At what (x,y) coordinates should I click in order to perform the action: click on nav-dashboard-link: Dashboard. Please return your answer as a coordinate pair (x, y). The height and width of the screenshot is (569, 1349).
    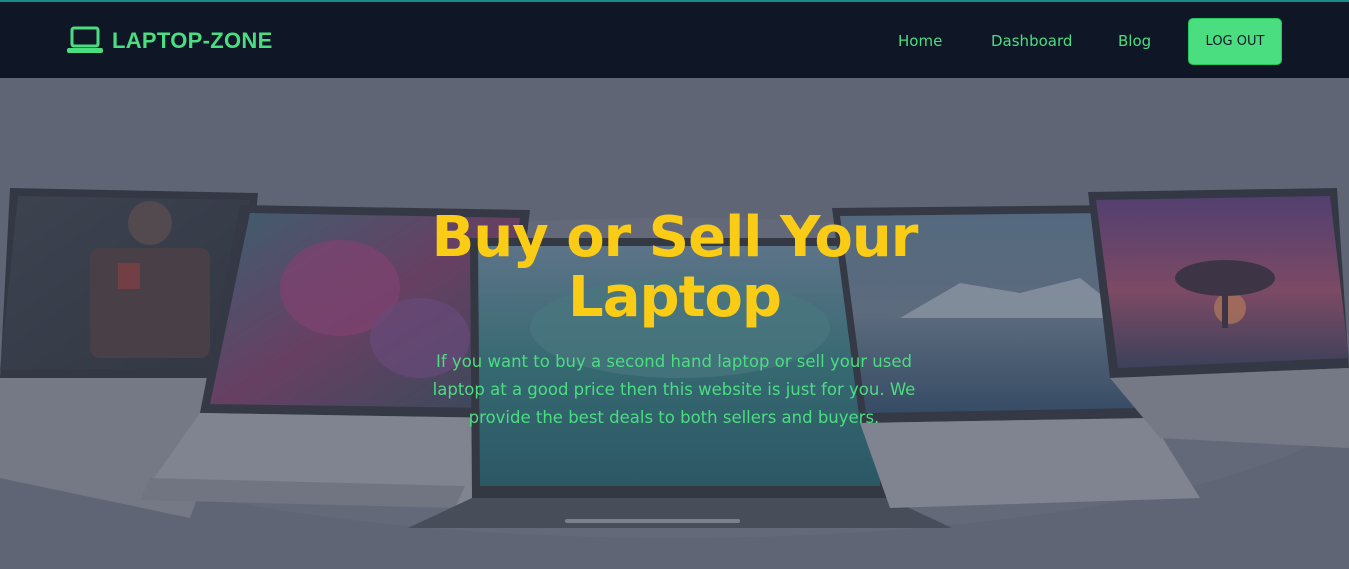
    Looking at the image, I should click on (1031, 41).